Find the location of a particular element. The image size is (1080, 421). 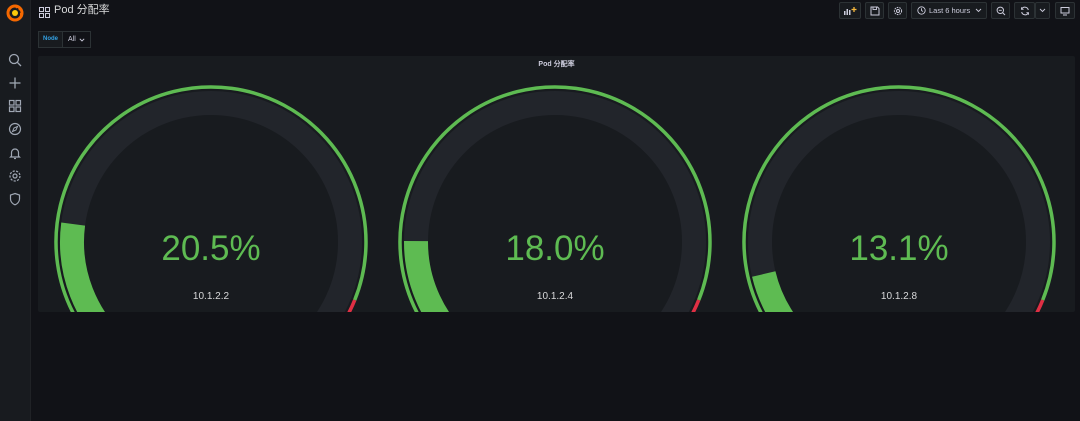

time-range-picker: Last 6 hours is located at coordinates (949, 10).